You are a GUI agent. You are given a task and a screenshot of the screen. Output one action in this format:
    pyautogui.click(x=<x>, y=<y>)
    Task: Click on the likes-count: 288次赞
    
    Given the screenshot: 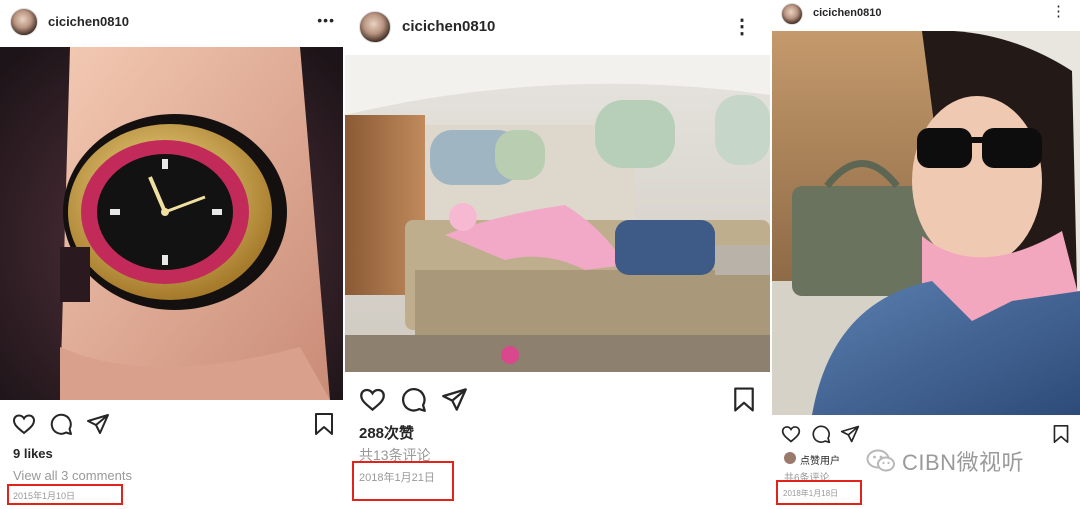 What is the action you would take?
    pyautogui.click(x=387, y=433)
    